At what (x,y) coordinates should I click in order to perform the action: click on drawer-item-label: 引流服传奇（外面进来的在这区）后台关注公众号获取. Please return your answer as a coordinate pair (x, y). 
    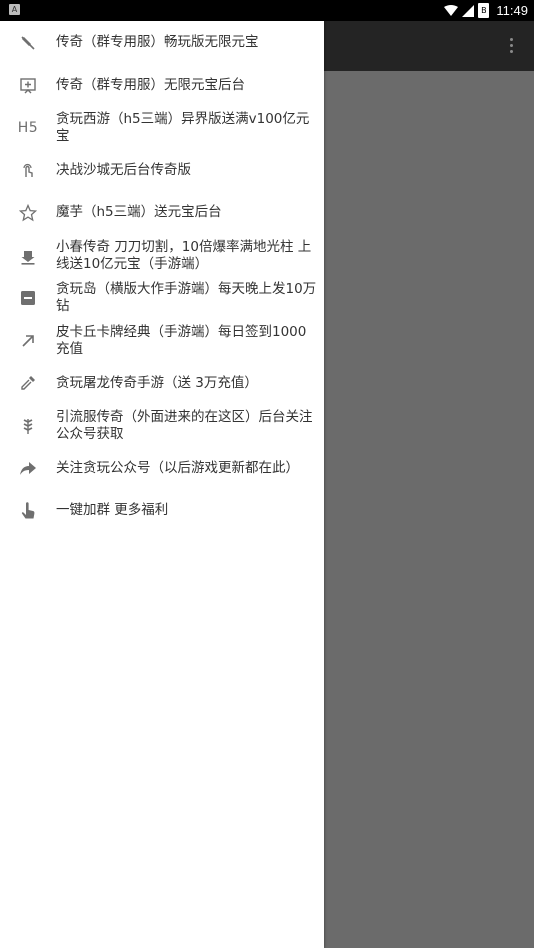
    Looking at the image, I should click on (184, 425).